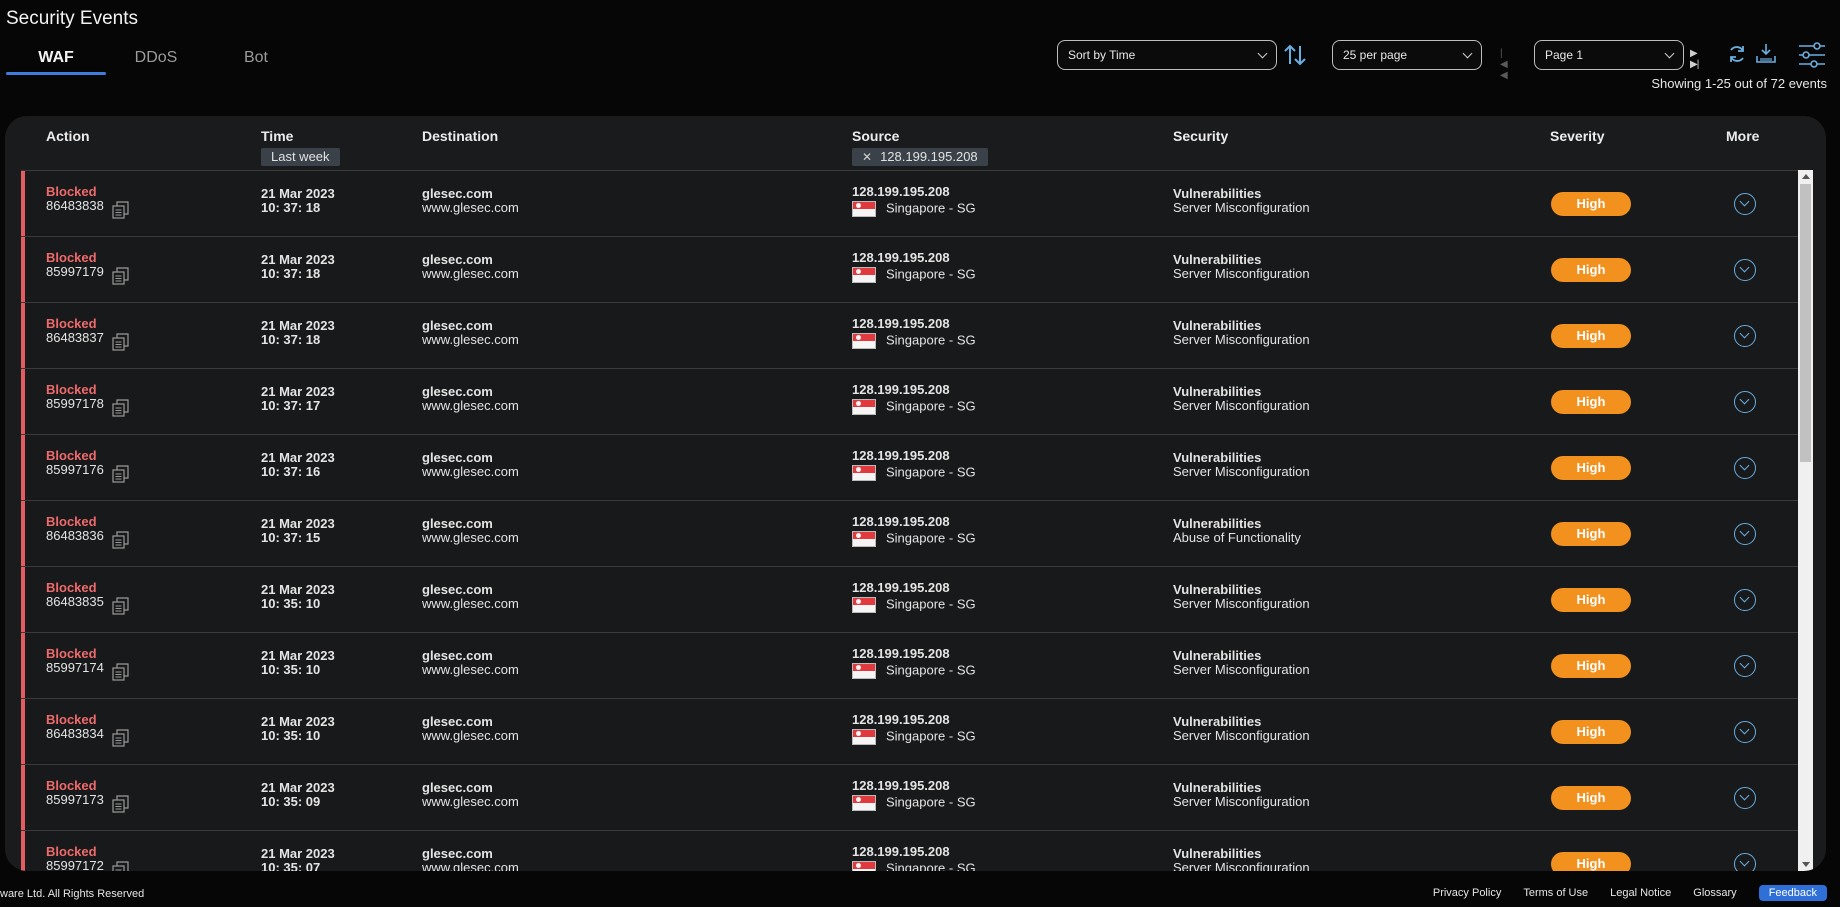  What do you see at coordinates (1806, 176) in the screenshot?
I see `scroll-up-icon` at bounding box center [1806, 176].